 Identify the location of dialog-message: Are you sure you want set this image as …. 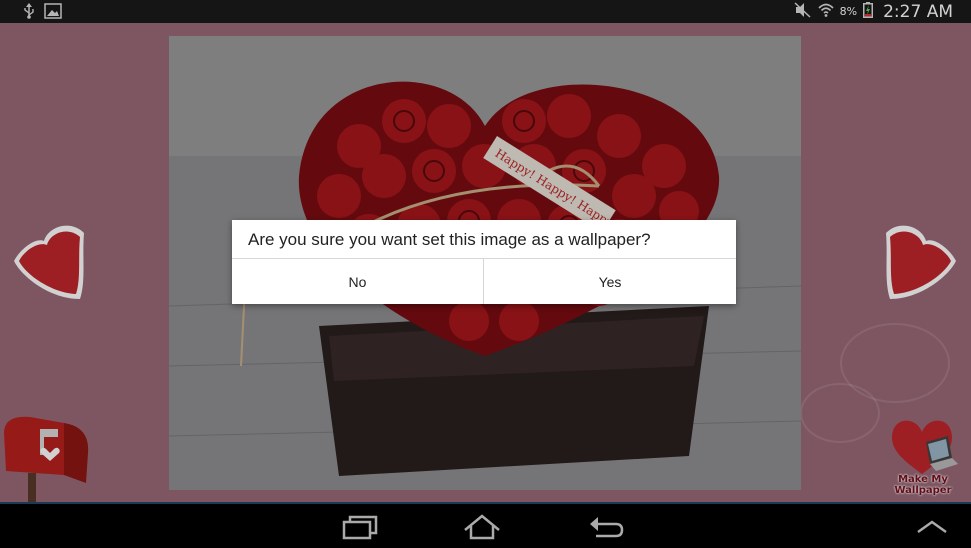
(449, 239).